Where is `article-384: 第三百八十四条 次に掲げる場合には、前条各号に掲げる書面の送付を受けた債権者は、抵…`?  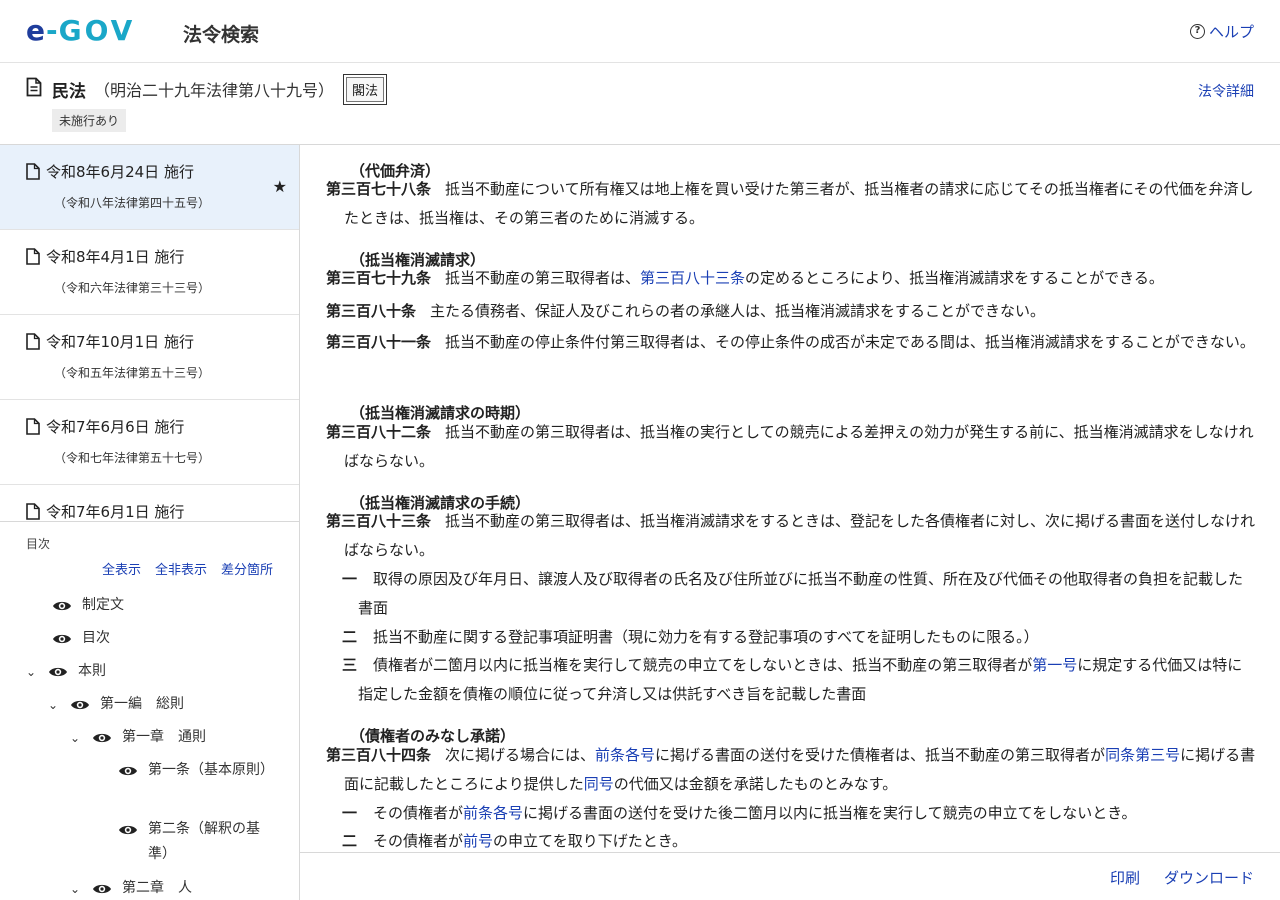
article-384: 第三百八十四条 次に掲げる場合には、前条各号に掲げる書面の送付を受けた債権者は、抵… is located at coordinates (791, 769).